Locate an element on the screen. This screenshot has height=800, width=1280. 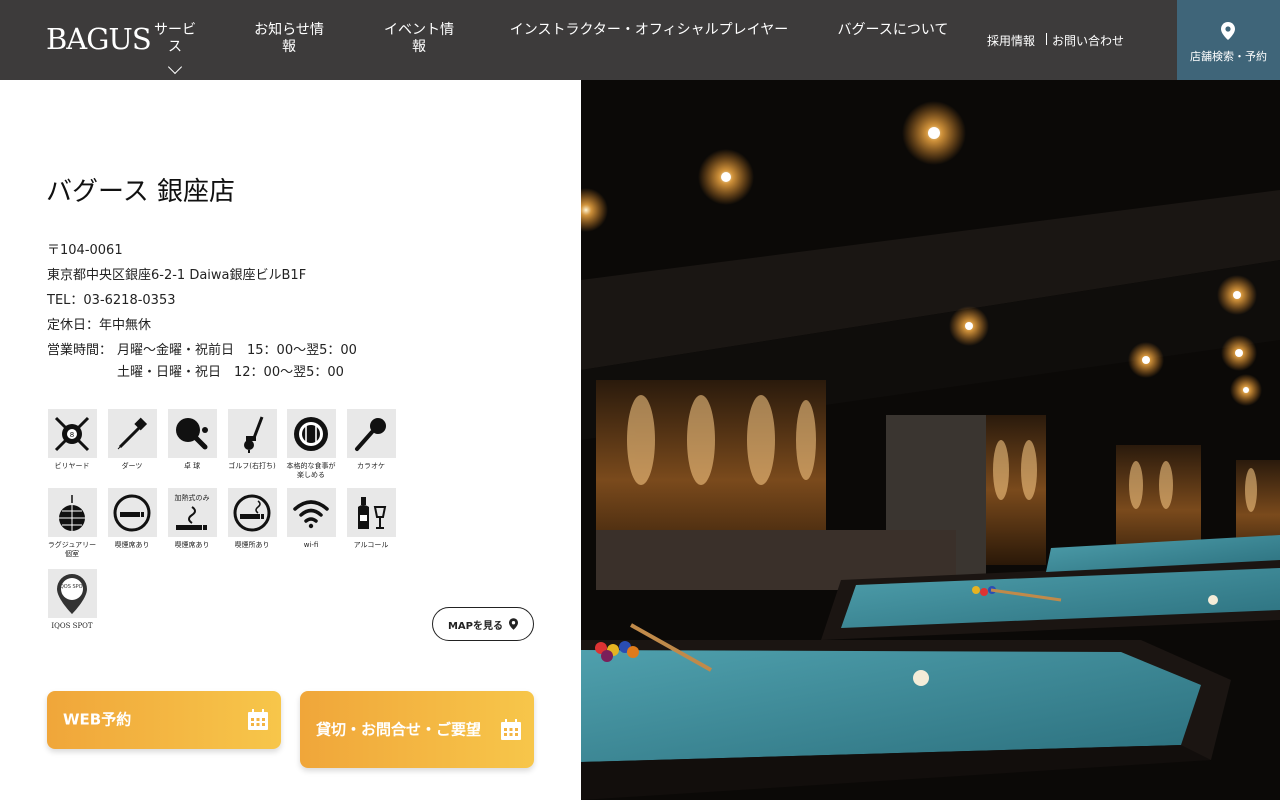
luxury-room-icon is located at coordinates (72, 512).